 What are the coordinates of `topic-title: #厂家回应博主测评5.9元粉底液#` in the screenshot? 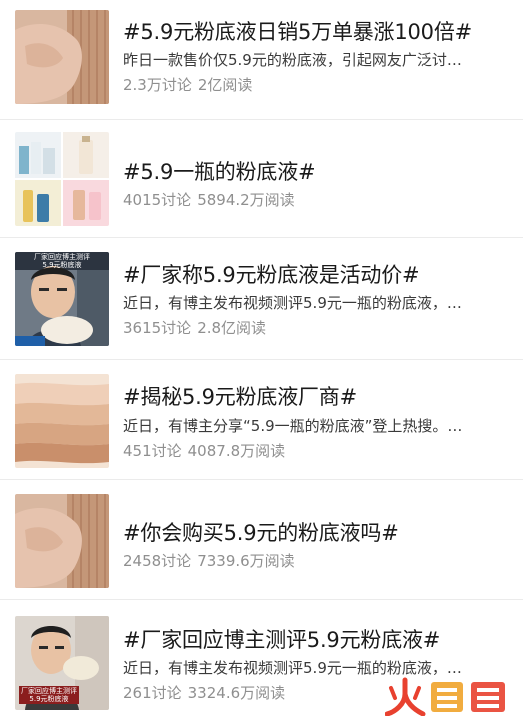 It's located at (316, 640).